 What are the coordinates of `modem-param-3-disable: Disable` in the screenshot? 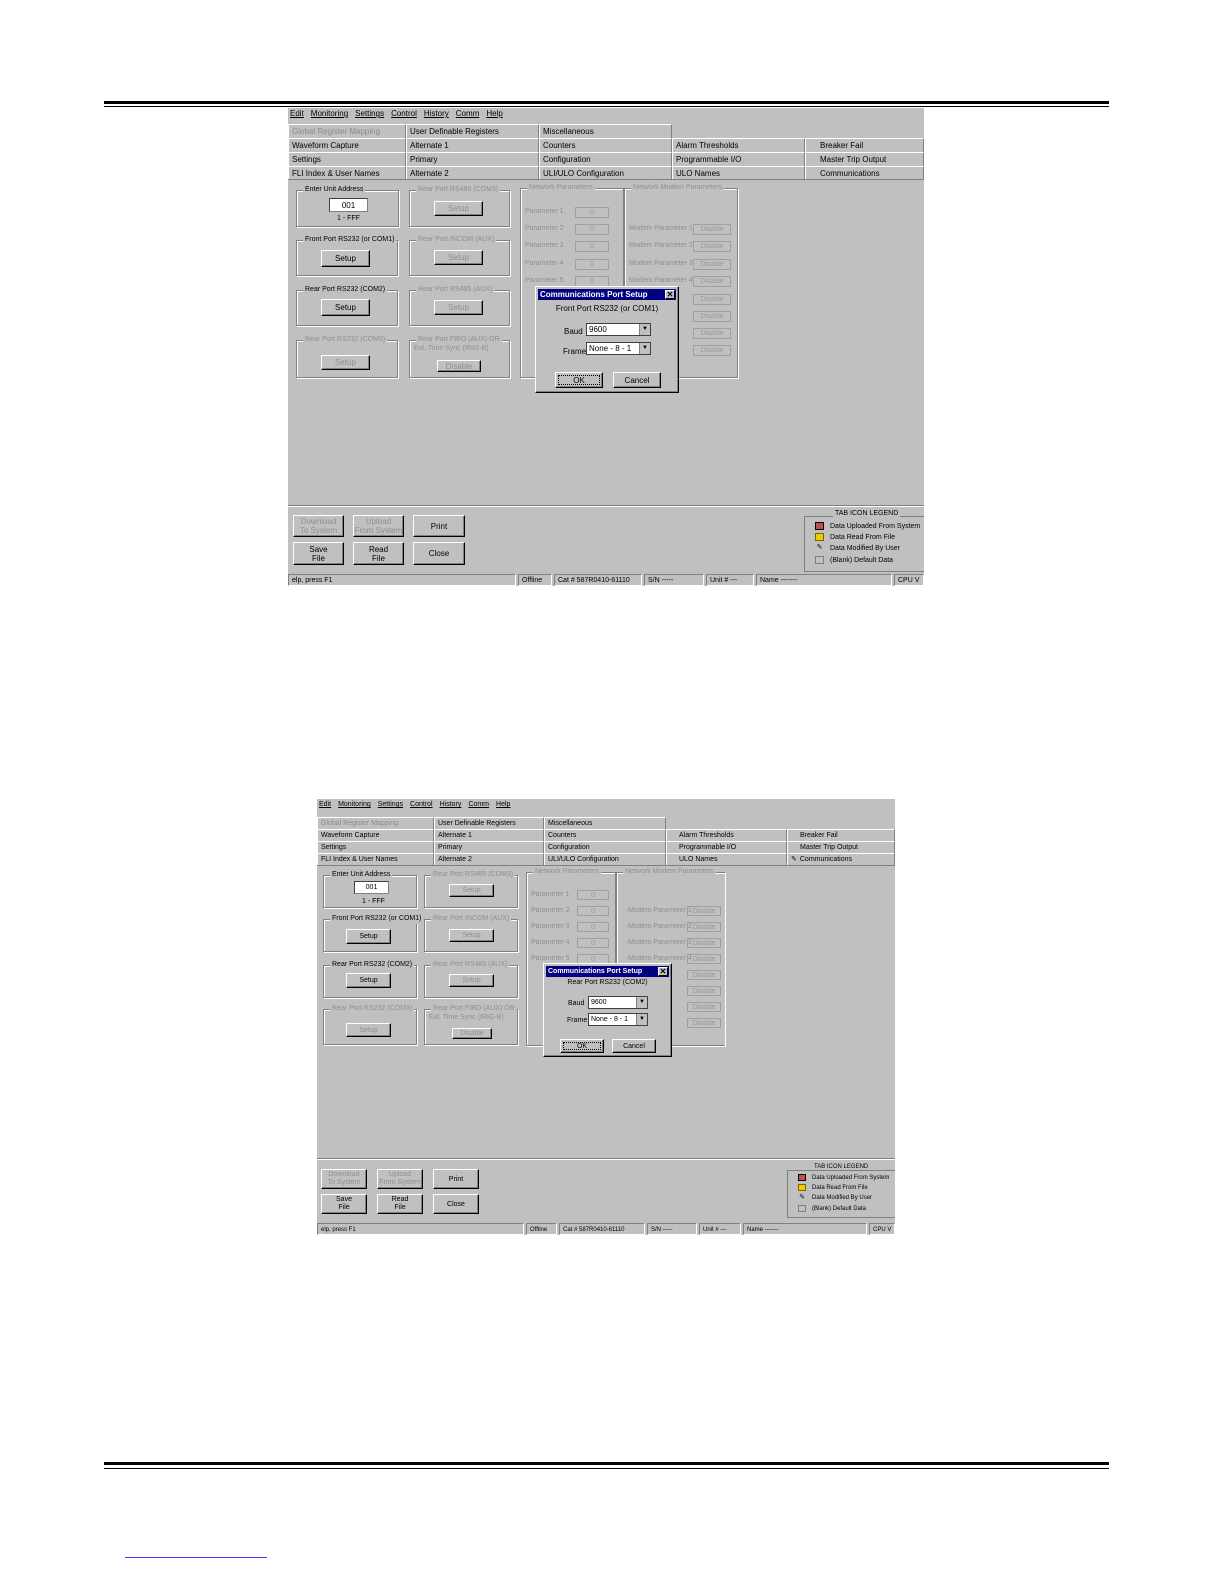 It's located at (704, 943).